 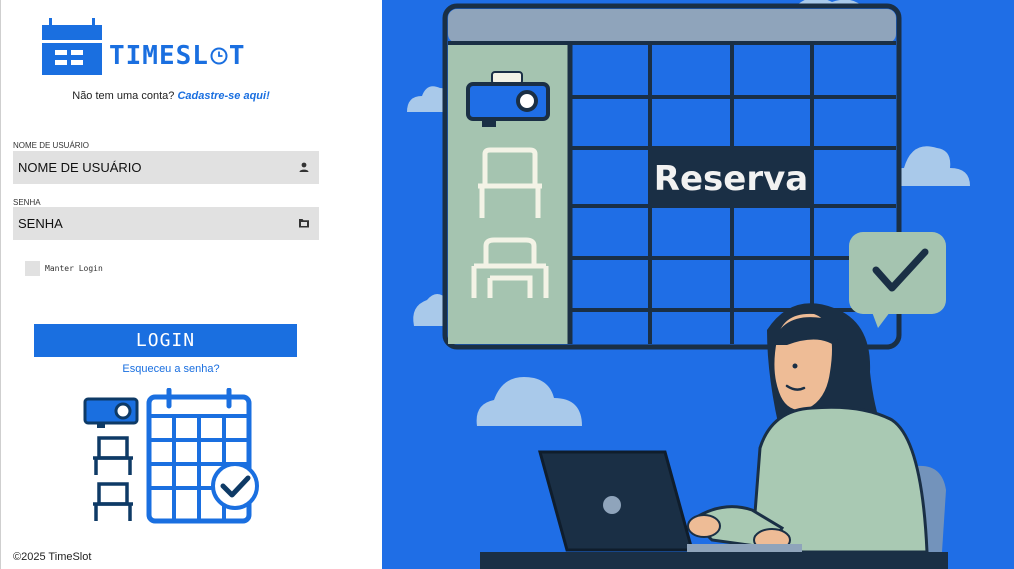 What do you see at coordinates (304, 167) in the screenshot?
I see `user-icon` at bounding box center [304, 167].